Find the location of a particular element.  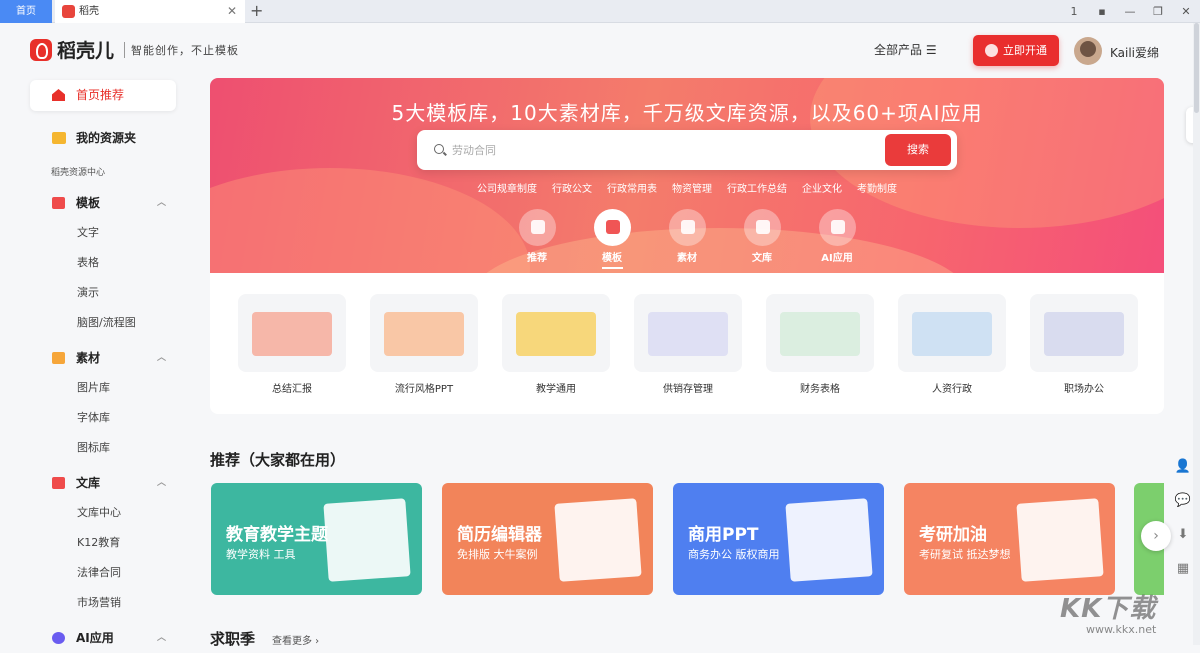

card-subtitle: 免排版 大牛案例 is located at coordinates (497, 554).